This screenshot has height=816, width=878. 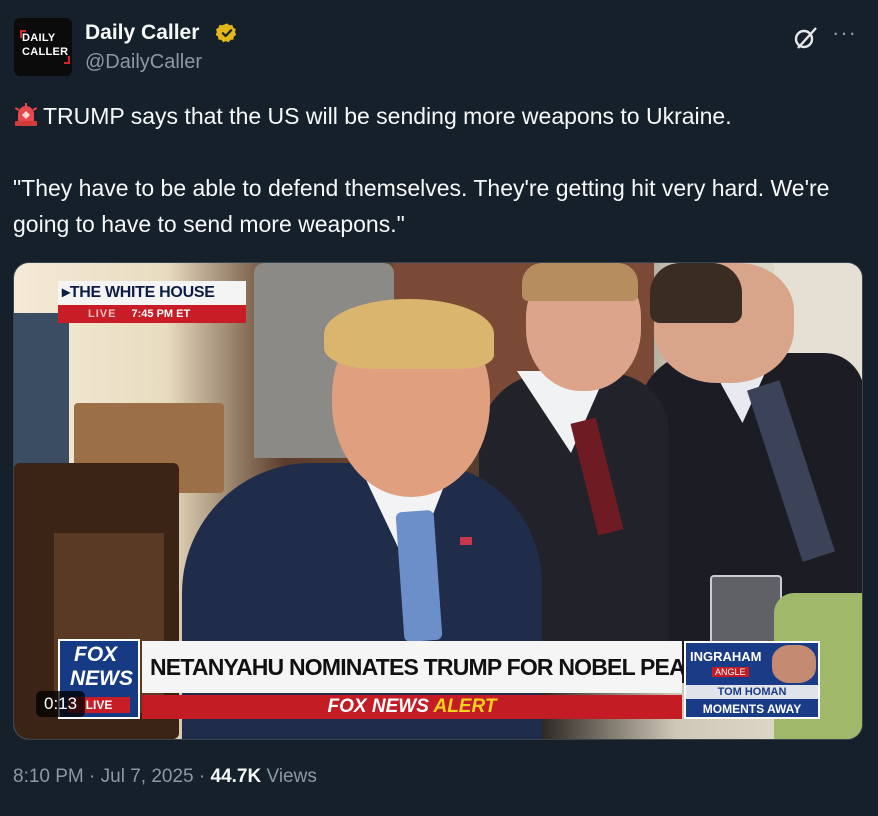 What do you see at coordinates (48, 776) in the screenshot?
I see `post-time: 8:10 PM` at bounding box center [48, 776].